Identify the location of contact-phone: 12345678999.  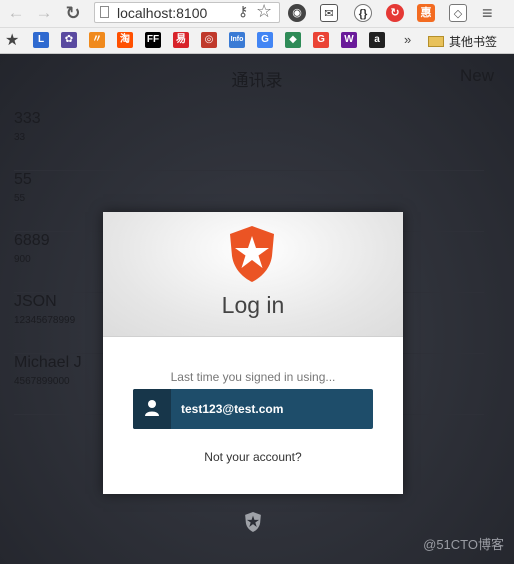
(45, 320).